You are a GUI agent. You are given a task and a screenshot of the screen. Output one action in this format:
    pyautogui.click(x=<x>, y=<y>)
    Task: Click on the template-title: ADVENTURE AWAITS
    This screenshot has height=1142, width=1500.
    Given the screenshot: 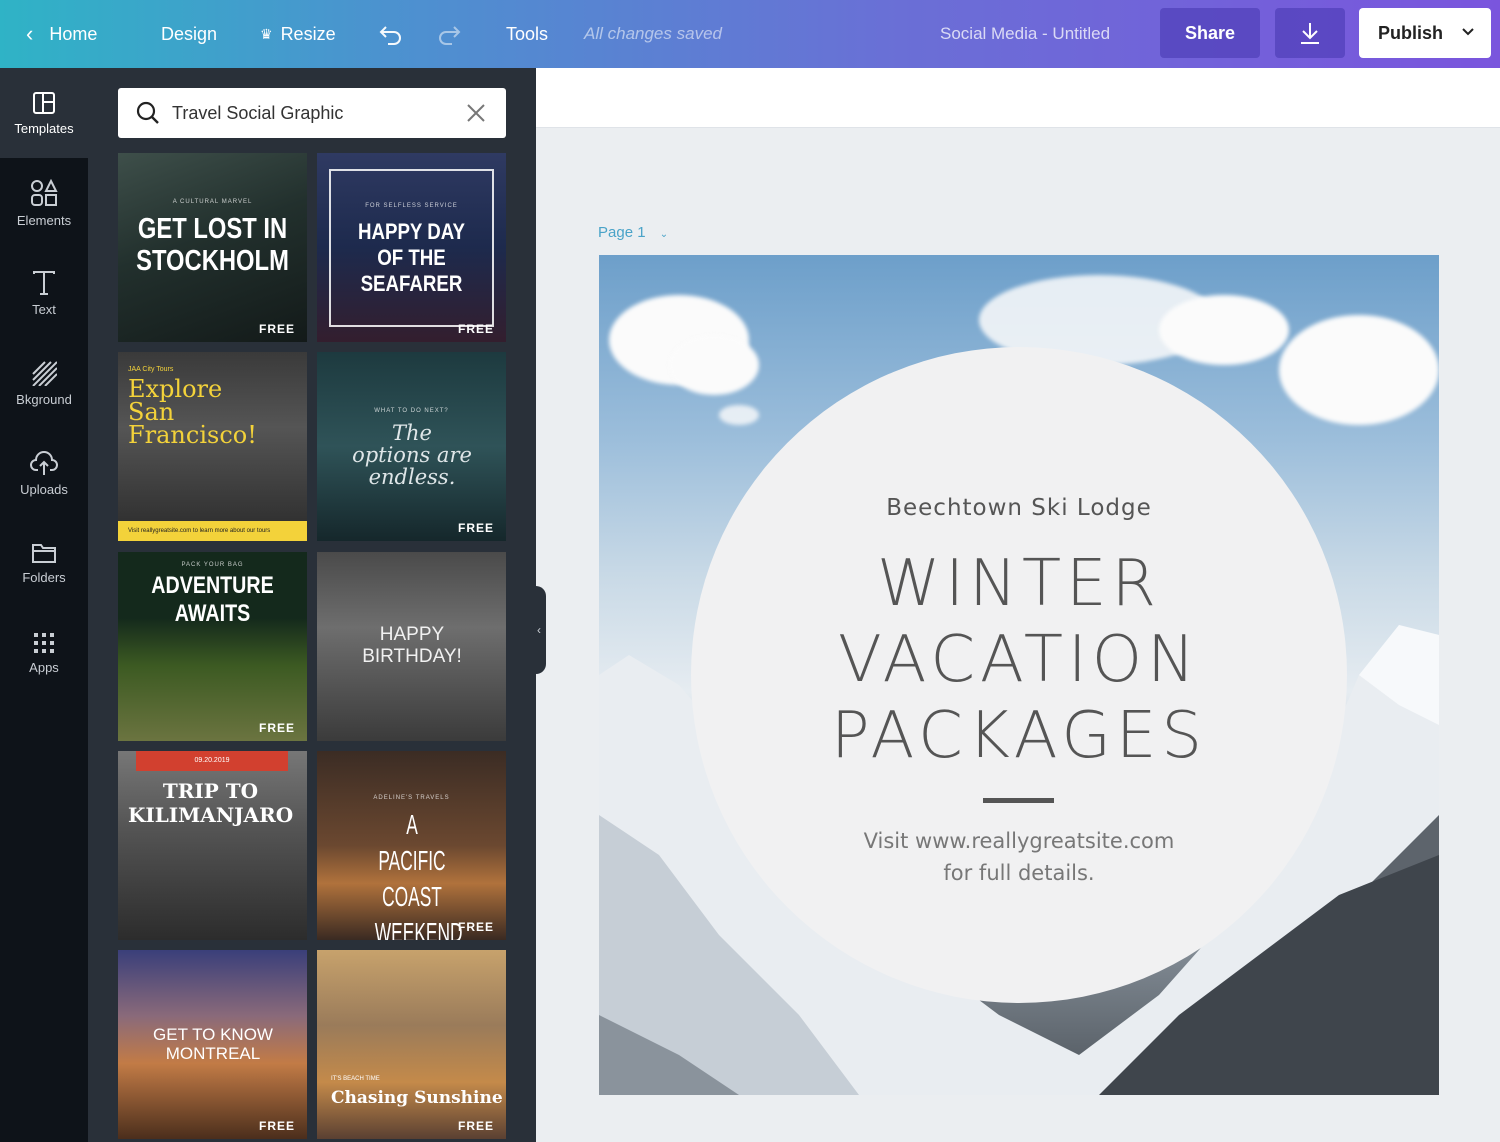 What is the action you would take?
    pyautogui.click(x=212, y=599)
    